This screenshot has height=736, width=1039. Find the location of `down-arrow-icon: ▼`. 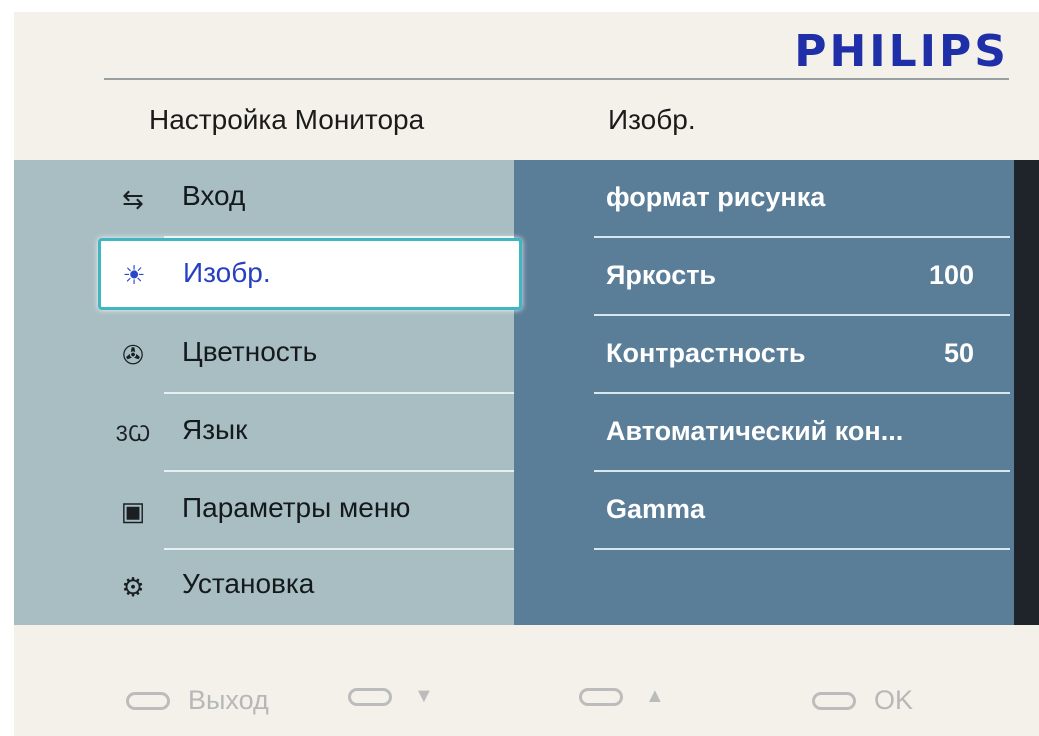

down-arrow-icon: ▼ is located at coordinates (424, 696).